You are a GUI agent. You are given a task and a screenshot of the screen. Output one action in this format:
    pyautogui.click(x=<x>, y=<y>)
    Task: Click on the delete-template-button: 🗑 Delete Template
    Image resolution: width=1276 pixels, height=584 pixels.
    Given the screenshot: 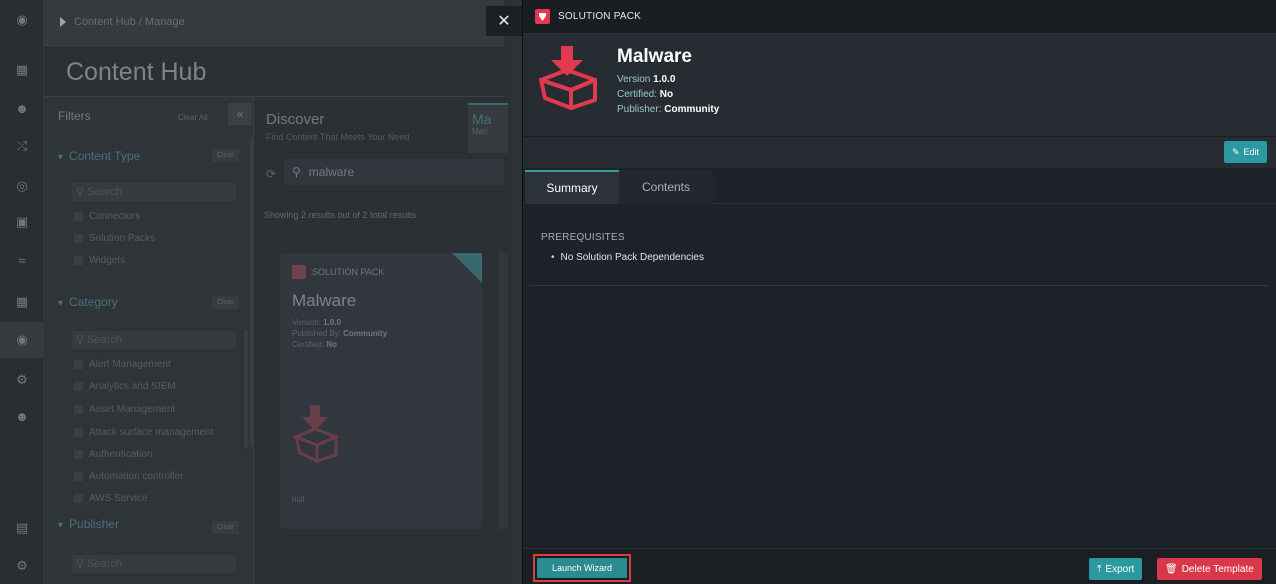 What is the action you would take?
    pyautogui.click(x=1209, y=569)
    